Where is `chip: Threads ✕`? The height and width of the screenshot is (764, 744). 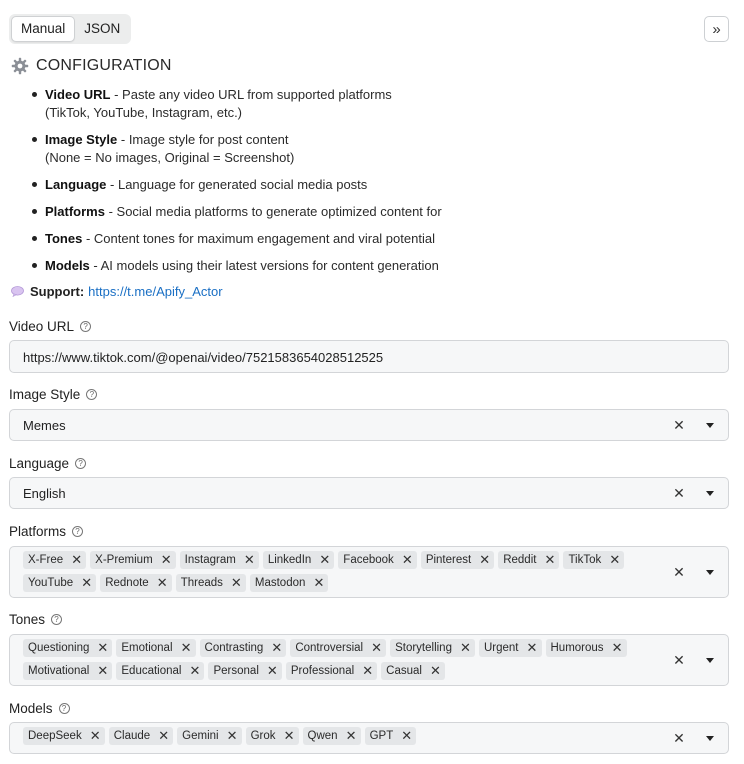 chip: Threads ✕ is located at coordinates (210, 583).